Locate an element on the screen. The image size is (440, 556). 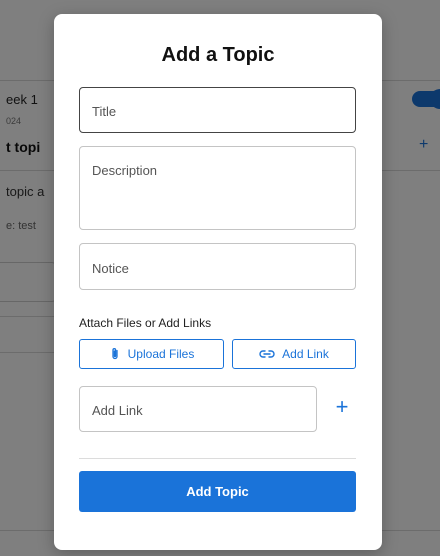
add-link-label: Add Link is located at coordinates (305, 354).